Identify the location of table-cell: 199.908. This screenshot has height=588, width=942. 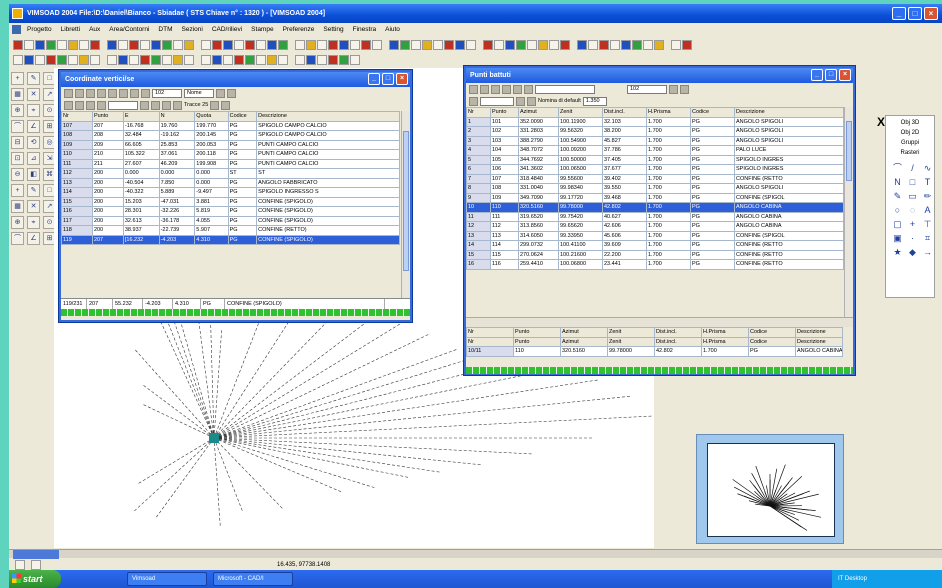
(211, 163).